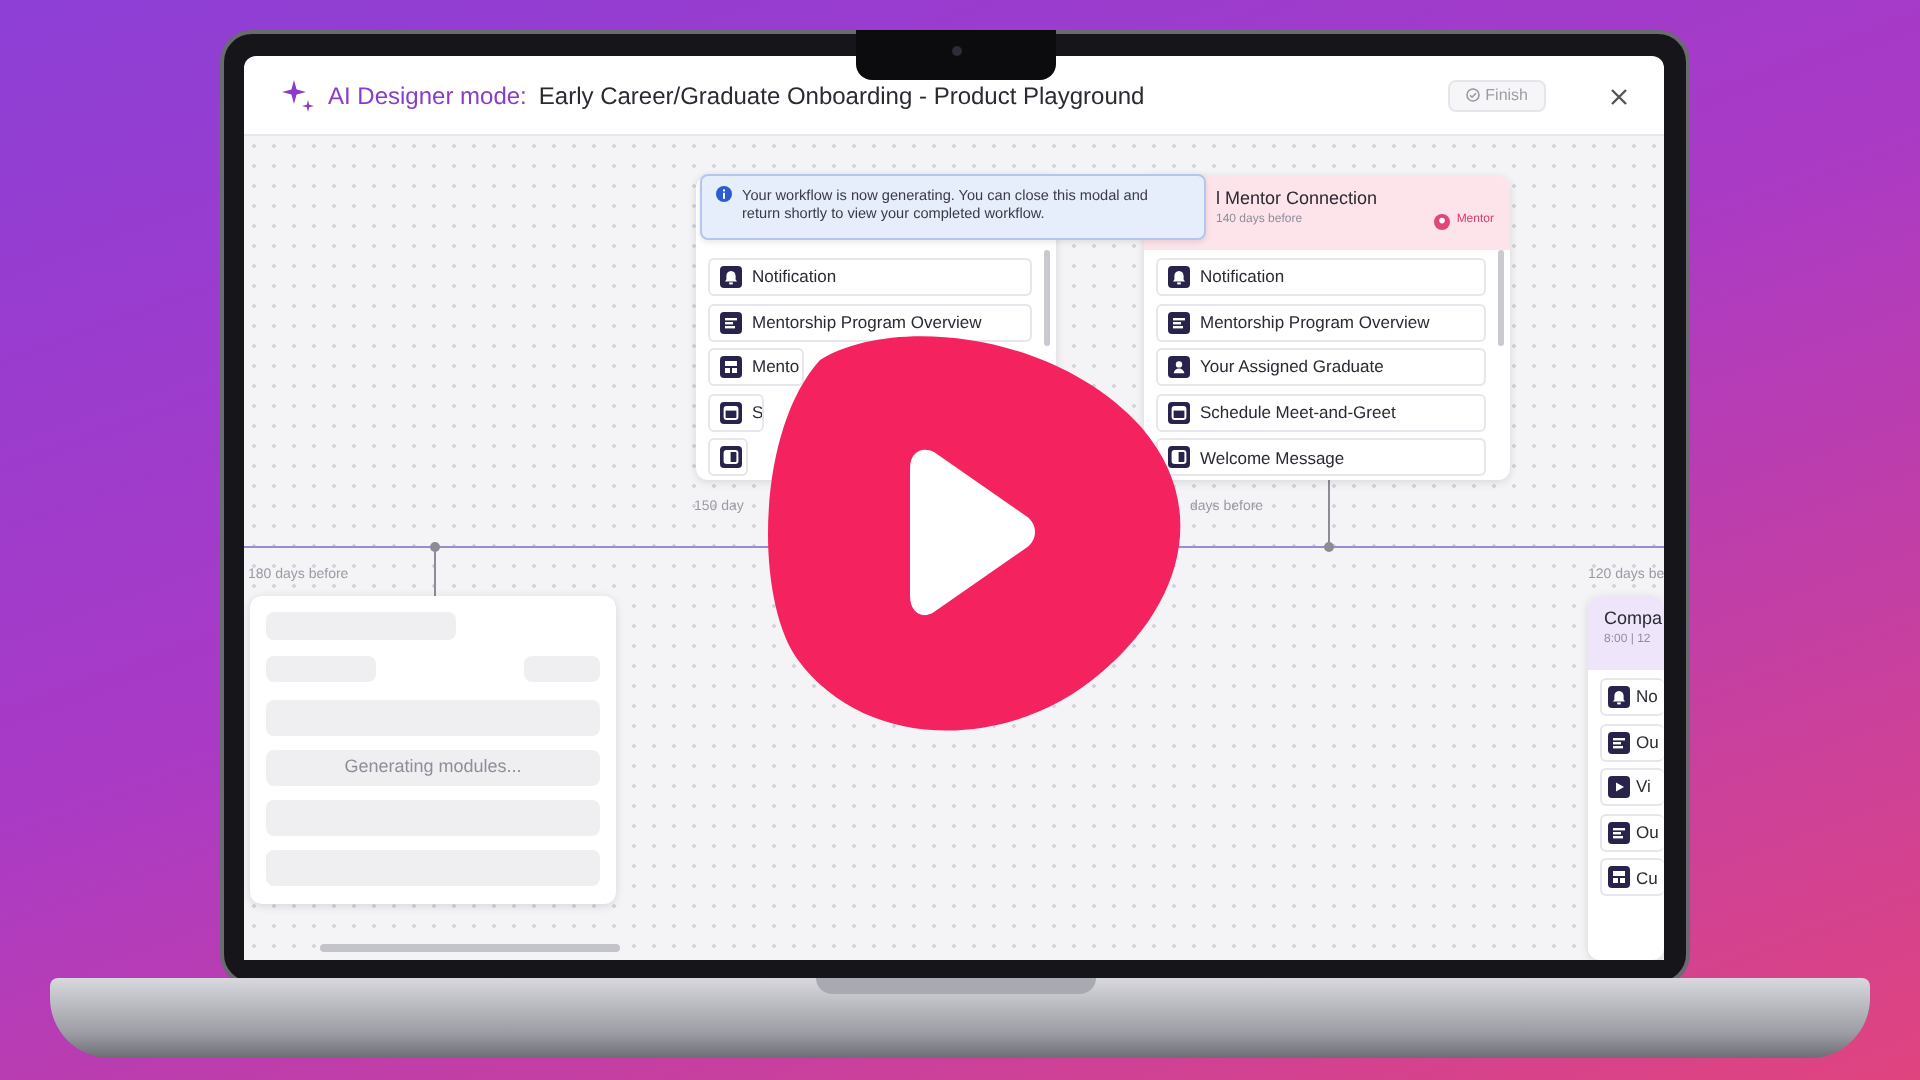 Image resolution: width=1920 pixels, height=1080 pixels. Describe the element at coordinates (1619, 97) in the screenshot. I see `close-icon` at that location.